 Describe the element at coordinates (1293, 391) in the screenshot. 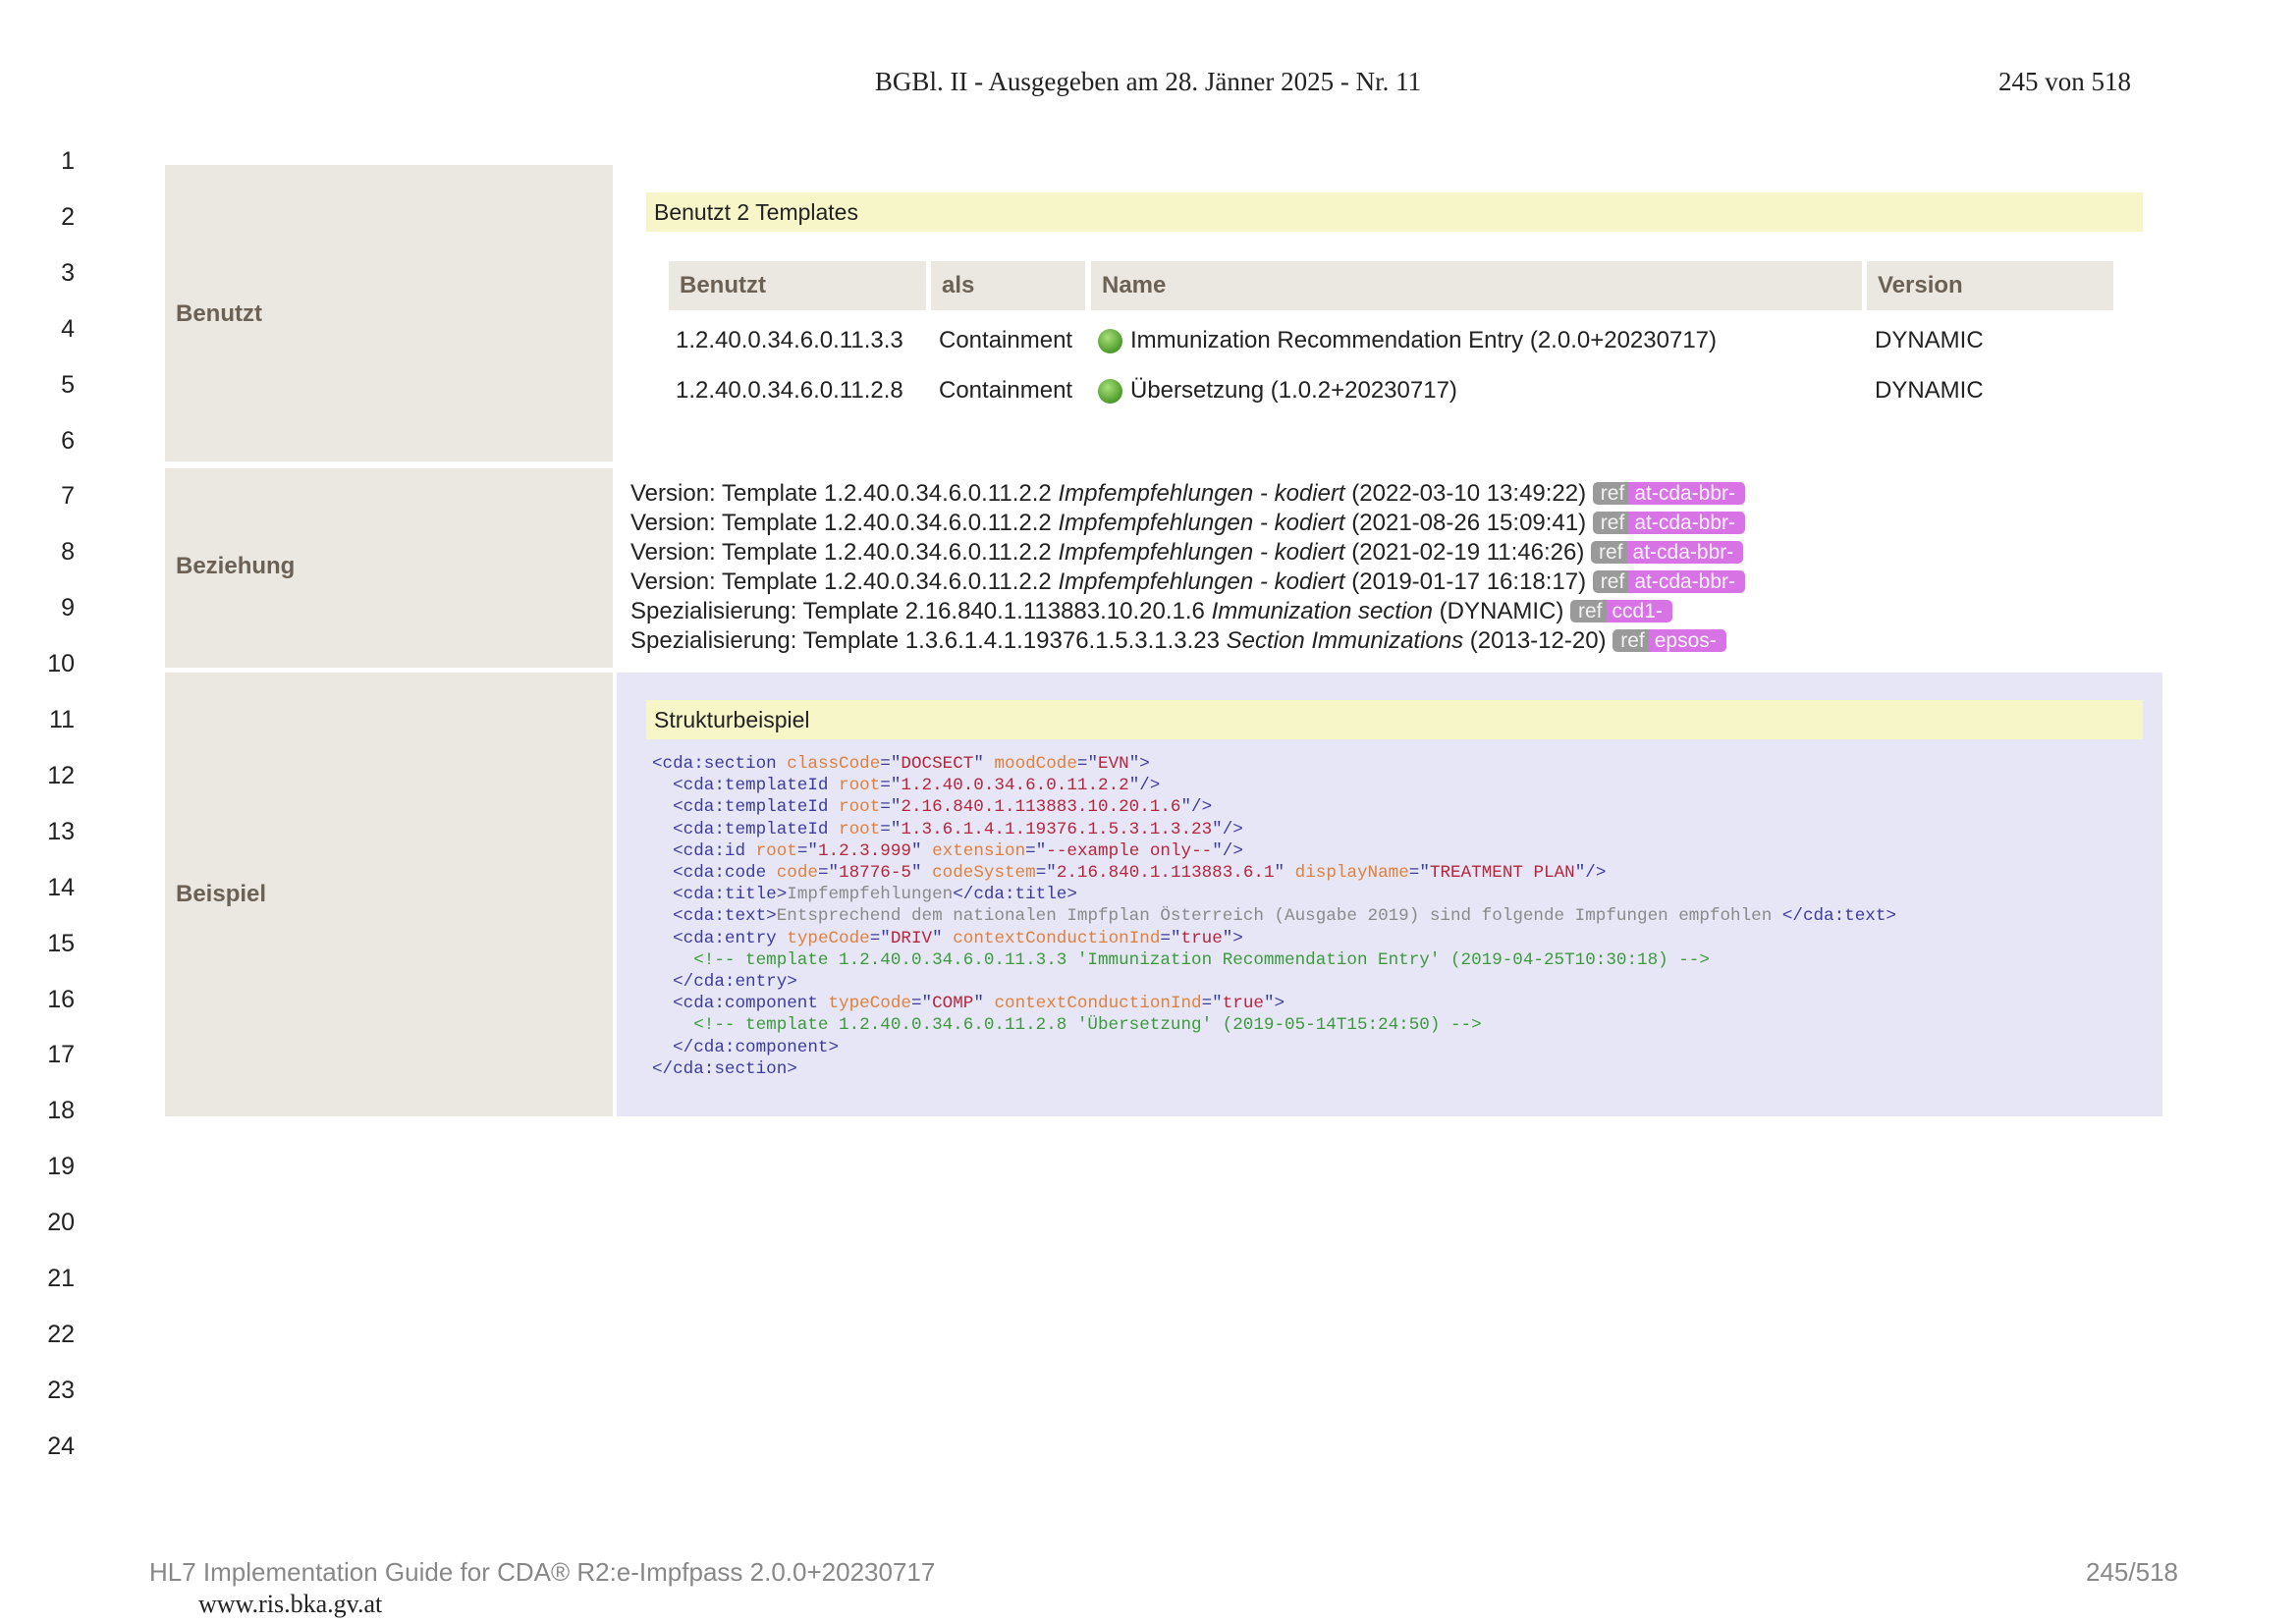

I see `row-name: Übersetzung (1.0.2+20230717)` at that location.